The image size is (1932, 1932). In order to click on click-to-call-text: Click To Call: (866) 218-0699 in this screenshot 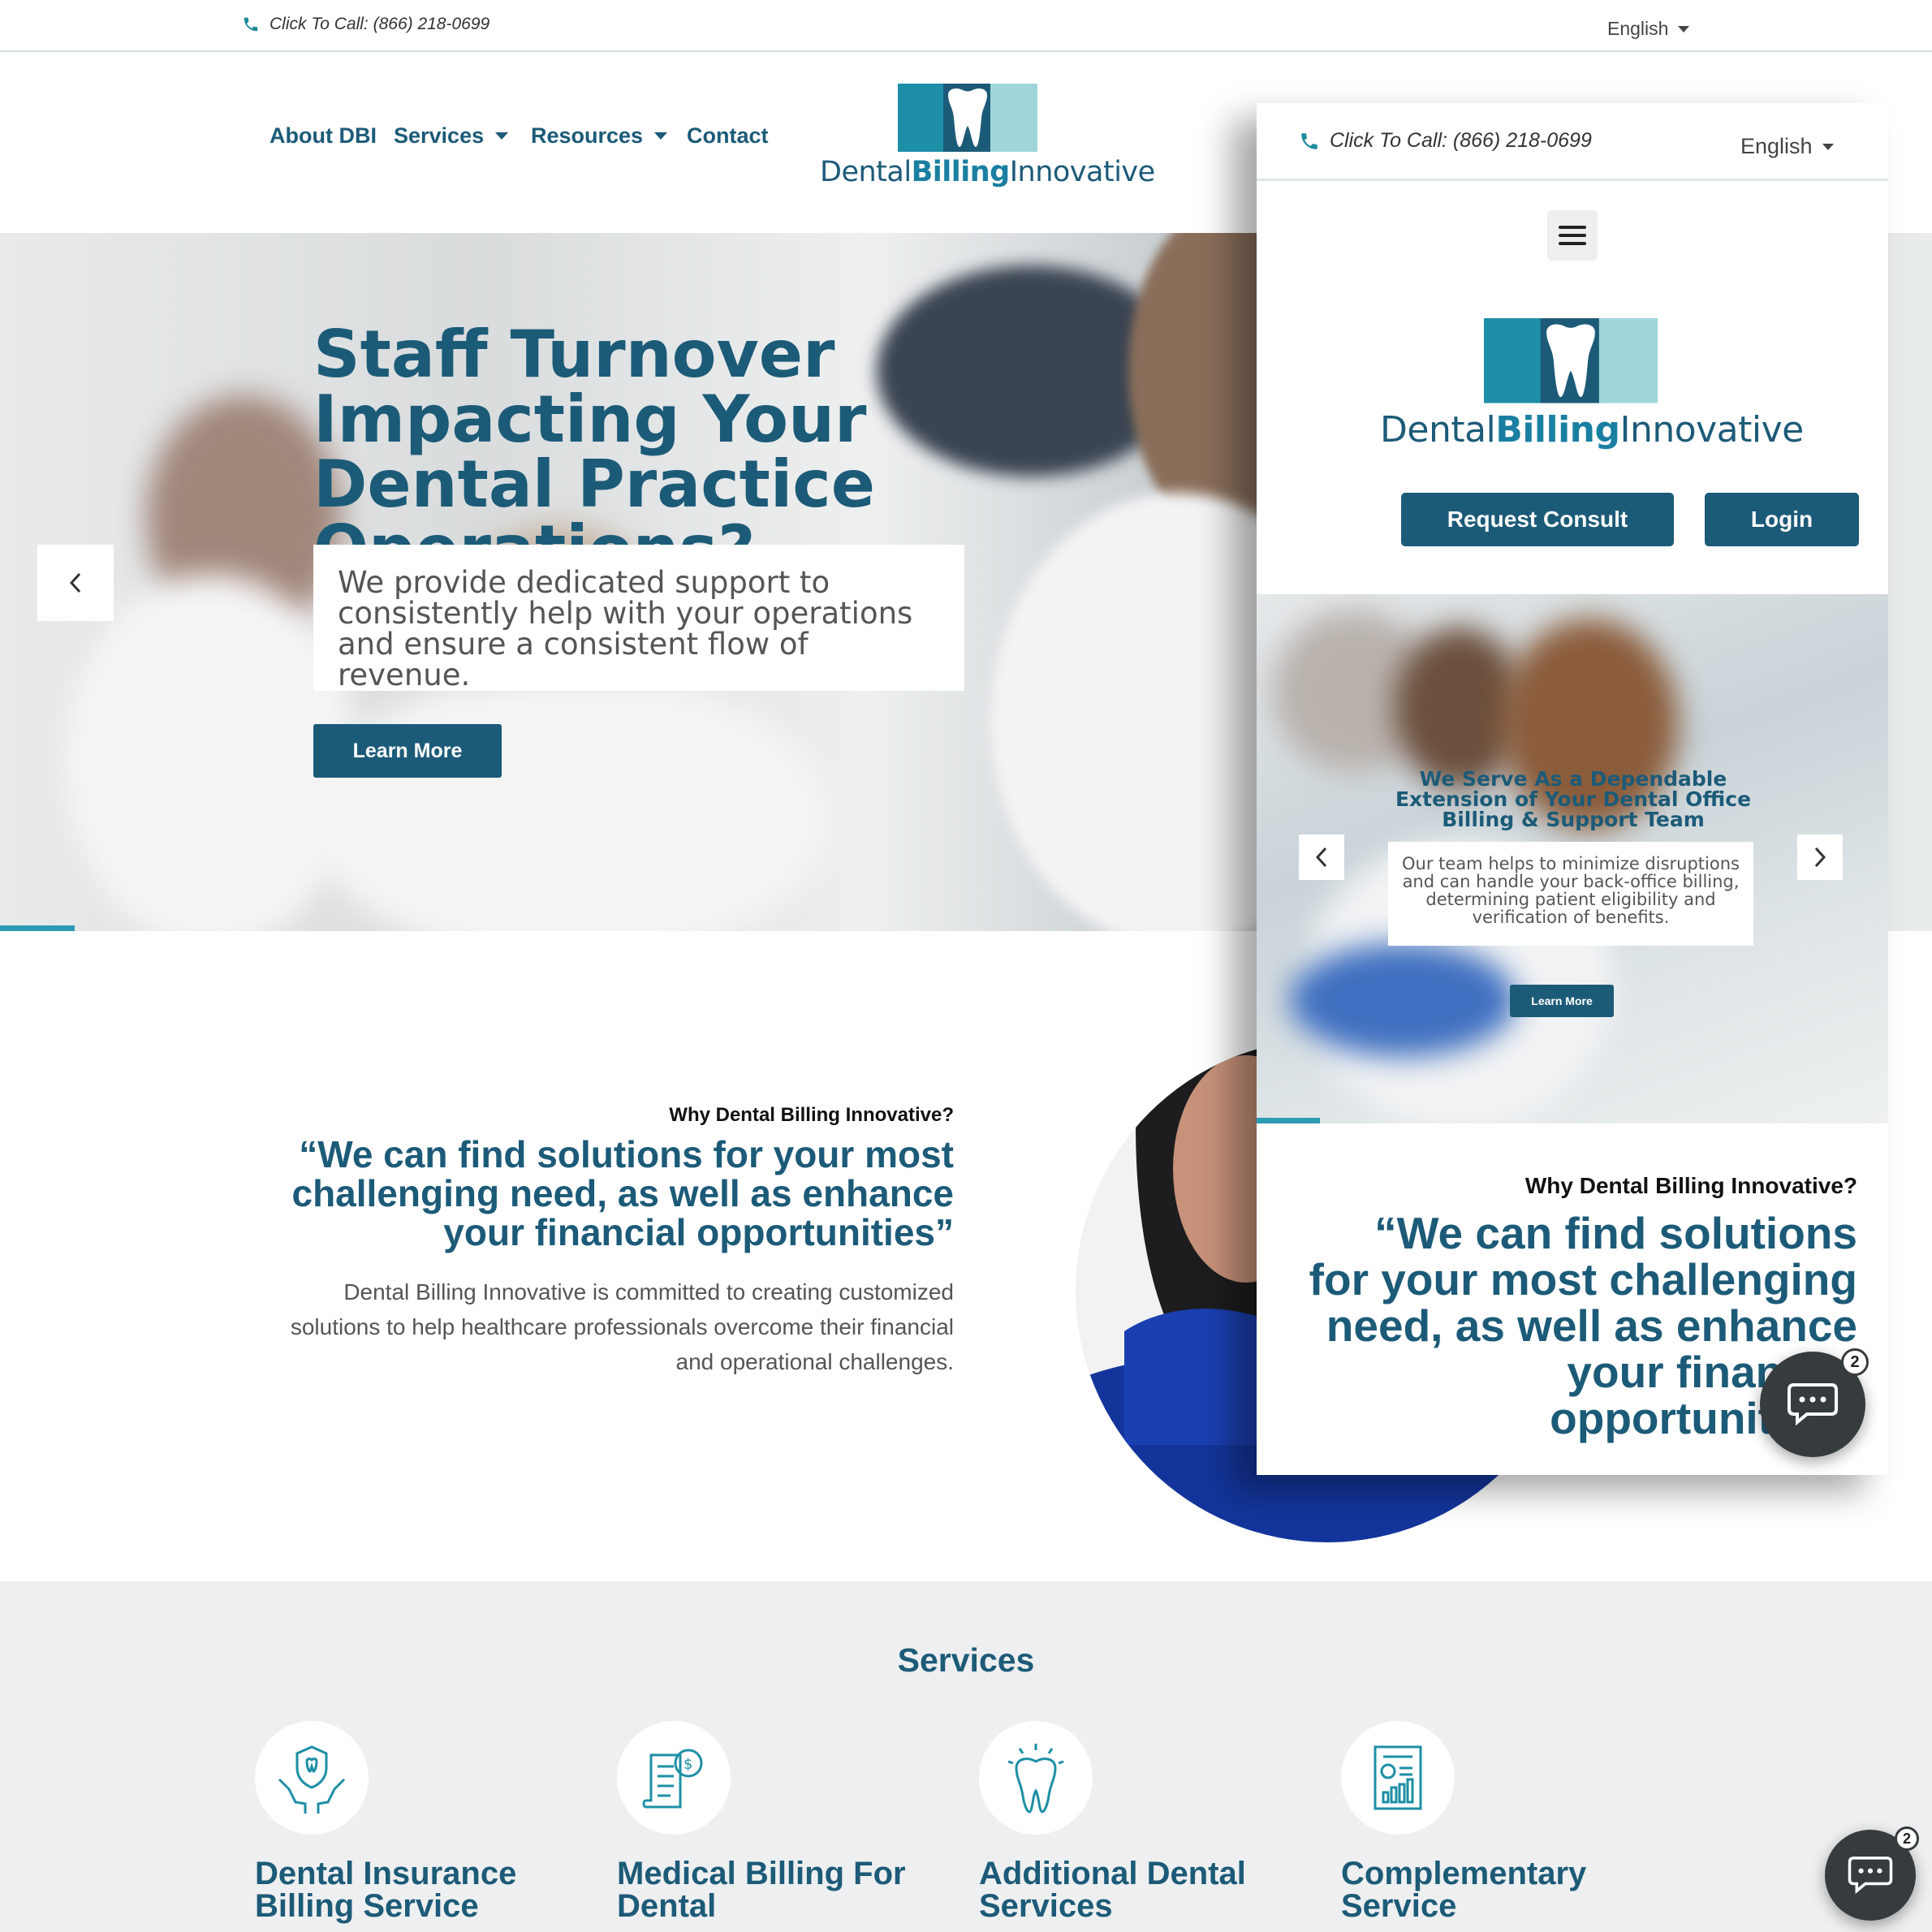, I will do `click(380, 24)`.